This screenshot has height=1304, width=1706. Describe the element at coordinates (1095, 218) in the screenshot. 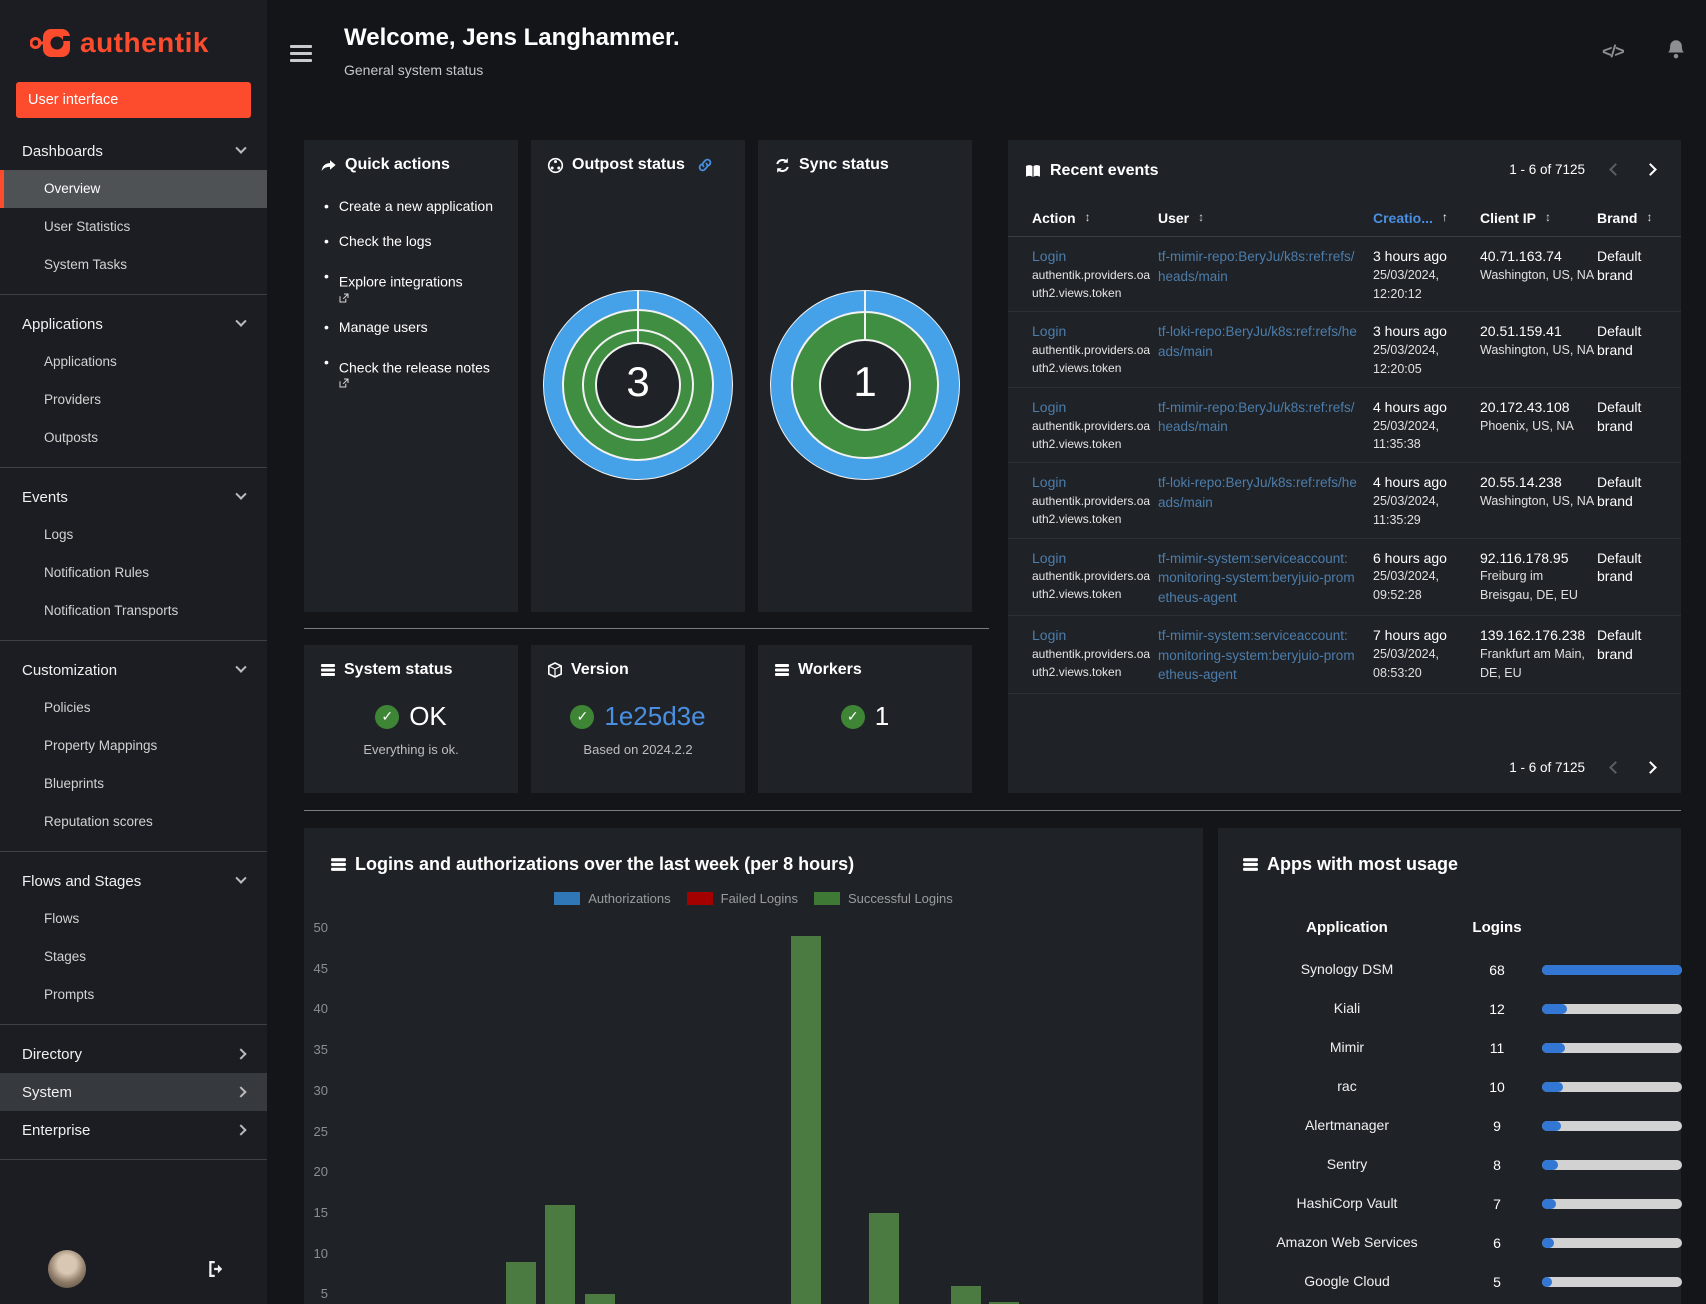

I see `column-action: Action ↕` at that location.